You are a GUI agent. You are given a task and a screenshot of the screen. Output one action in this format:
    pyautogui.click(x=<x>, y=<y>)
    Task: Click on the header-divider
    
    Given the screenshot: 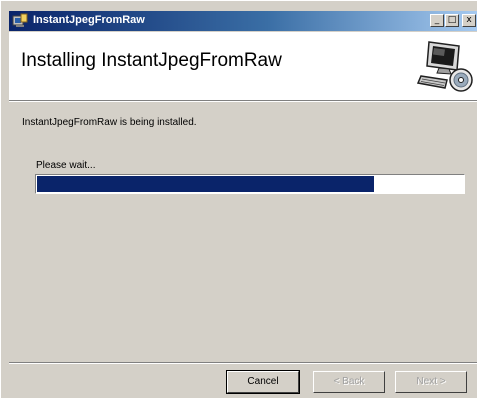 What is the action you would take?
    pyautogui.click(x=243, y=101)
    